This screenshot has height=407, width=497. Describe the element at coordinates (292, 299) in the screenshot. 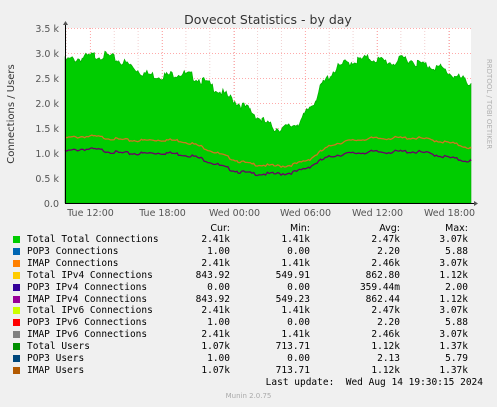

I see `legend-min-value: 549.23` at that location.